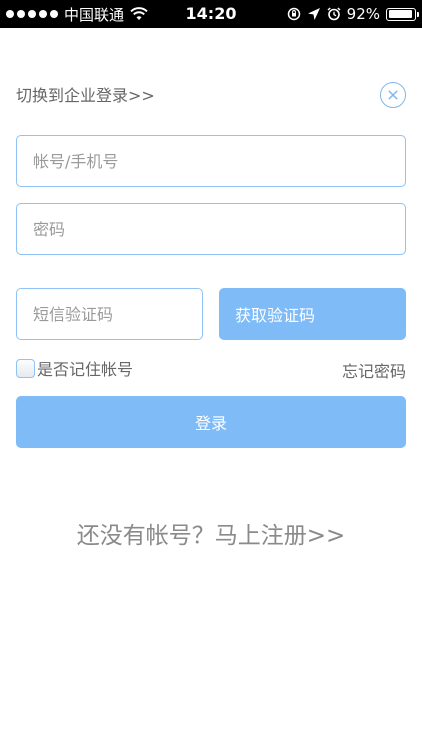  I want to click on remember-account-label: 是否记住帐号, so click(85, 368).